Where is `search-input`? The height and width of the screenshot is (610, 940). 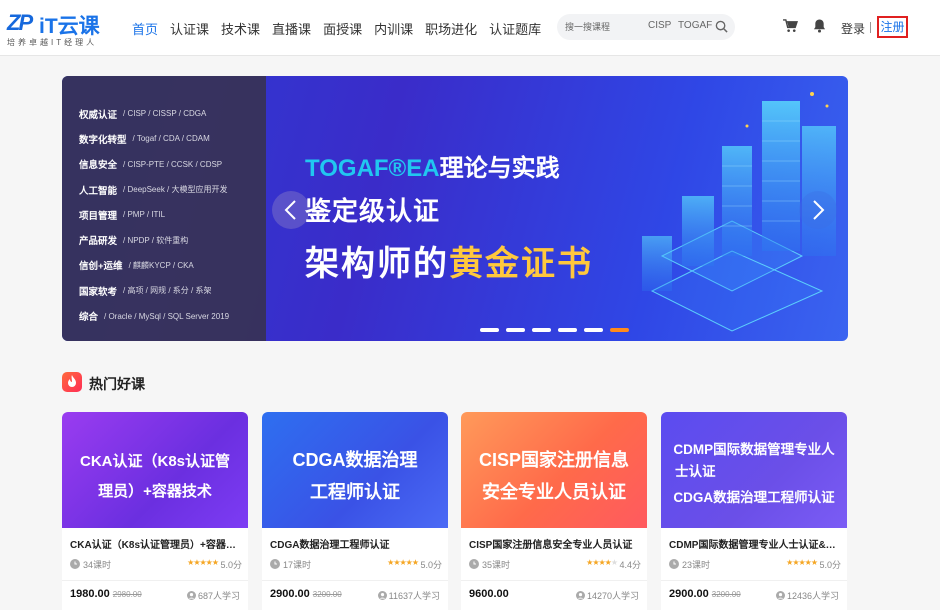 search-input is located at coordinates (600, 27).